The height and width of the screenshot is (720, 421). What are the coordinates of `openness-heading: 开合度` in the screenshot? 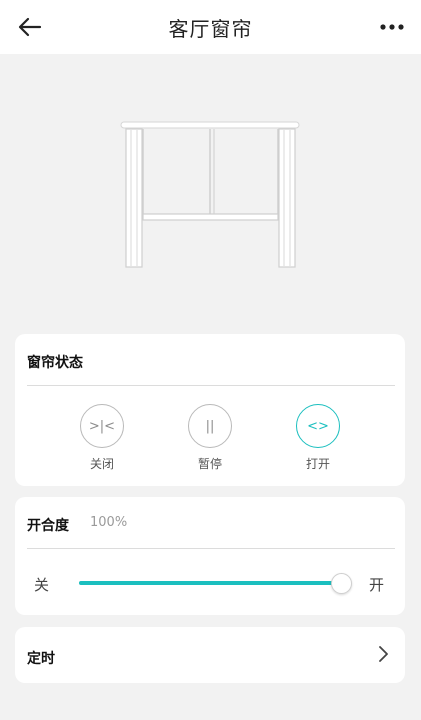 It's located at (48, 526).